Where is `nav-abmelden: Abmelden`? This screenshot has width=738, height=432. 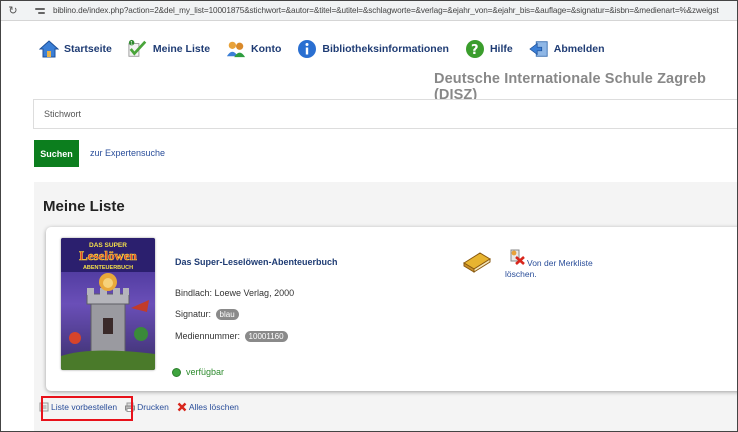
nav-abmelden: Abmelden is located at coordinates (567, 49).